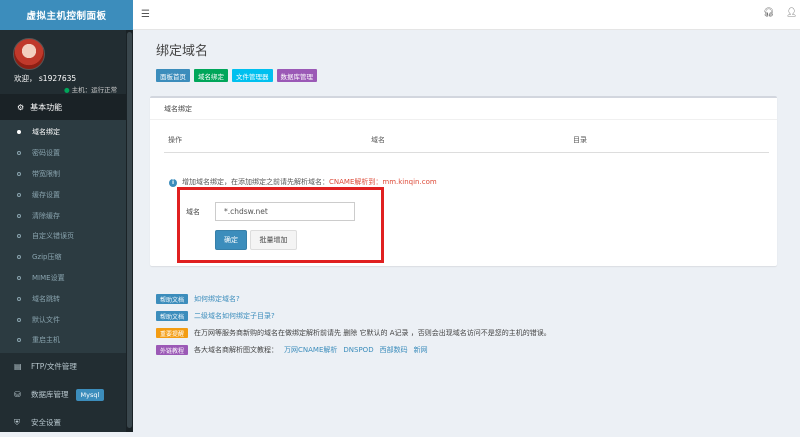 The width and height of the screenshot is (800, 437). What do you see at coordinates (66, 257) in the screenshot?
I see `sidebar-item-gzip: Gzip压缩` at bounding box center [66, 257].